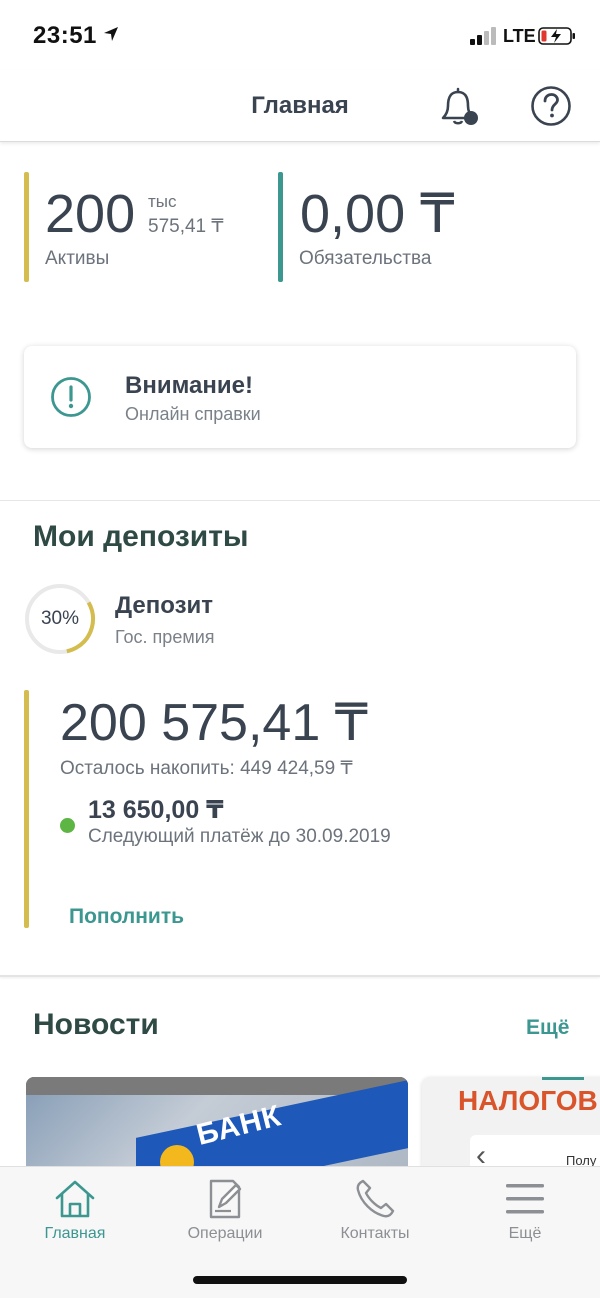  I want to click on nav-header: Главная, so click(300, 106).